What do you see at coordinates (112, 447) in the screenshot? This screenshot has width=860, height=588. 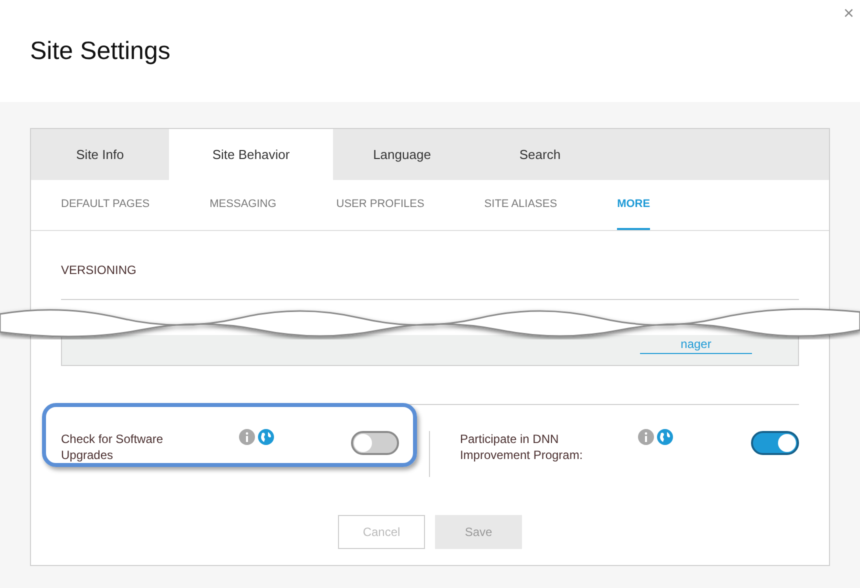 I see `setting-label: Check for Software Upgrades` at bounding box center [112, 447].